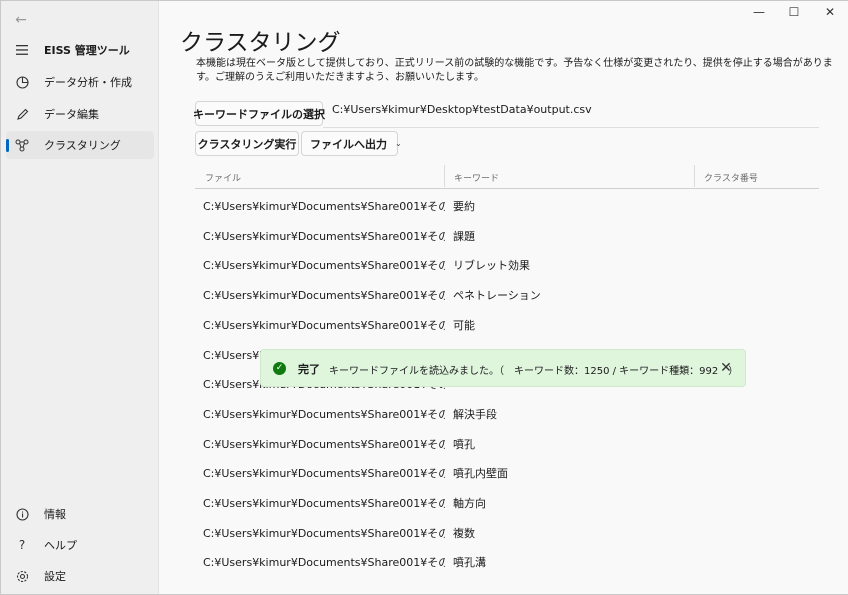 The width and height of the screenshot is (848, 595). I want to click on sidebar-item-label: 情報, so click(55, 514).